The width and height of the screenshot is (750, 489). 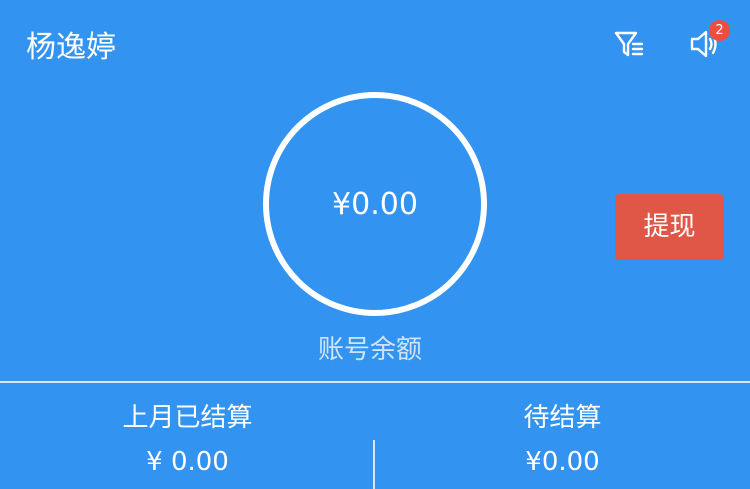 I want to click on balance-ring: ¥0.00, so click(x=375, y=204).